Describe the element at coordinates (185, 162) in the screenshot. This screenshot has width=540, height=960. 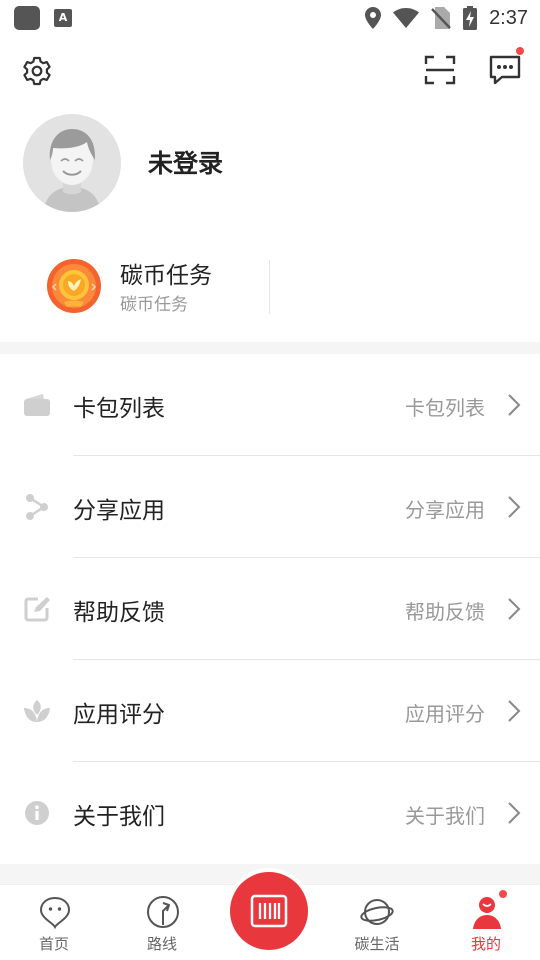
I see `username-label: 未登录` at that location.